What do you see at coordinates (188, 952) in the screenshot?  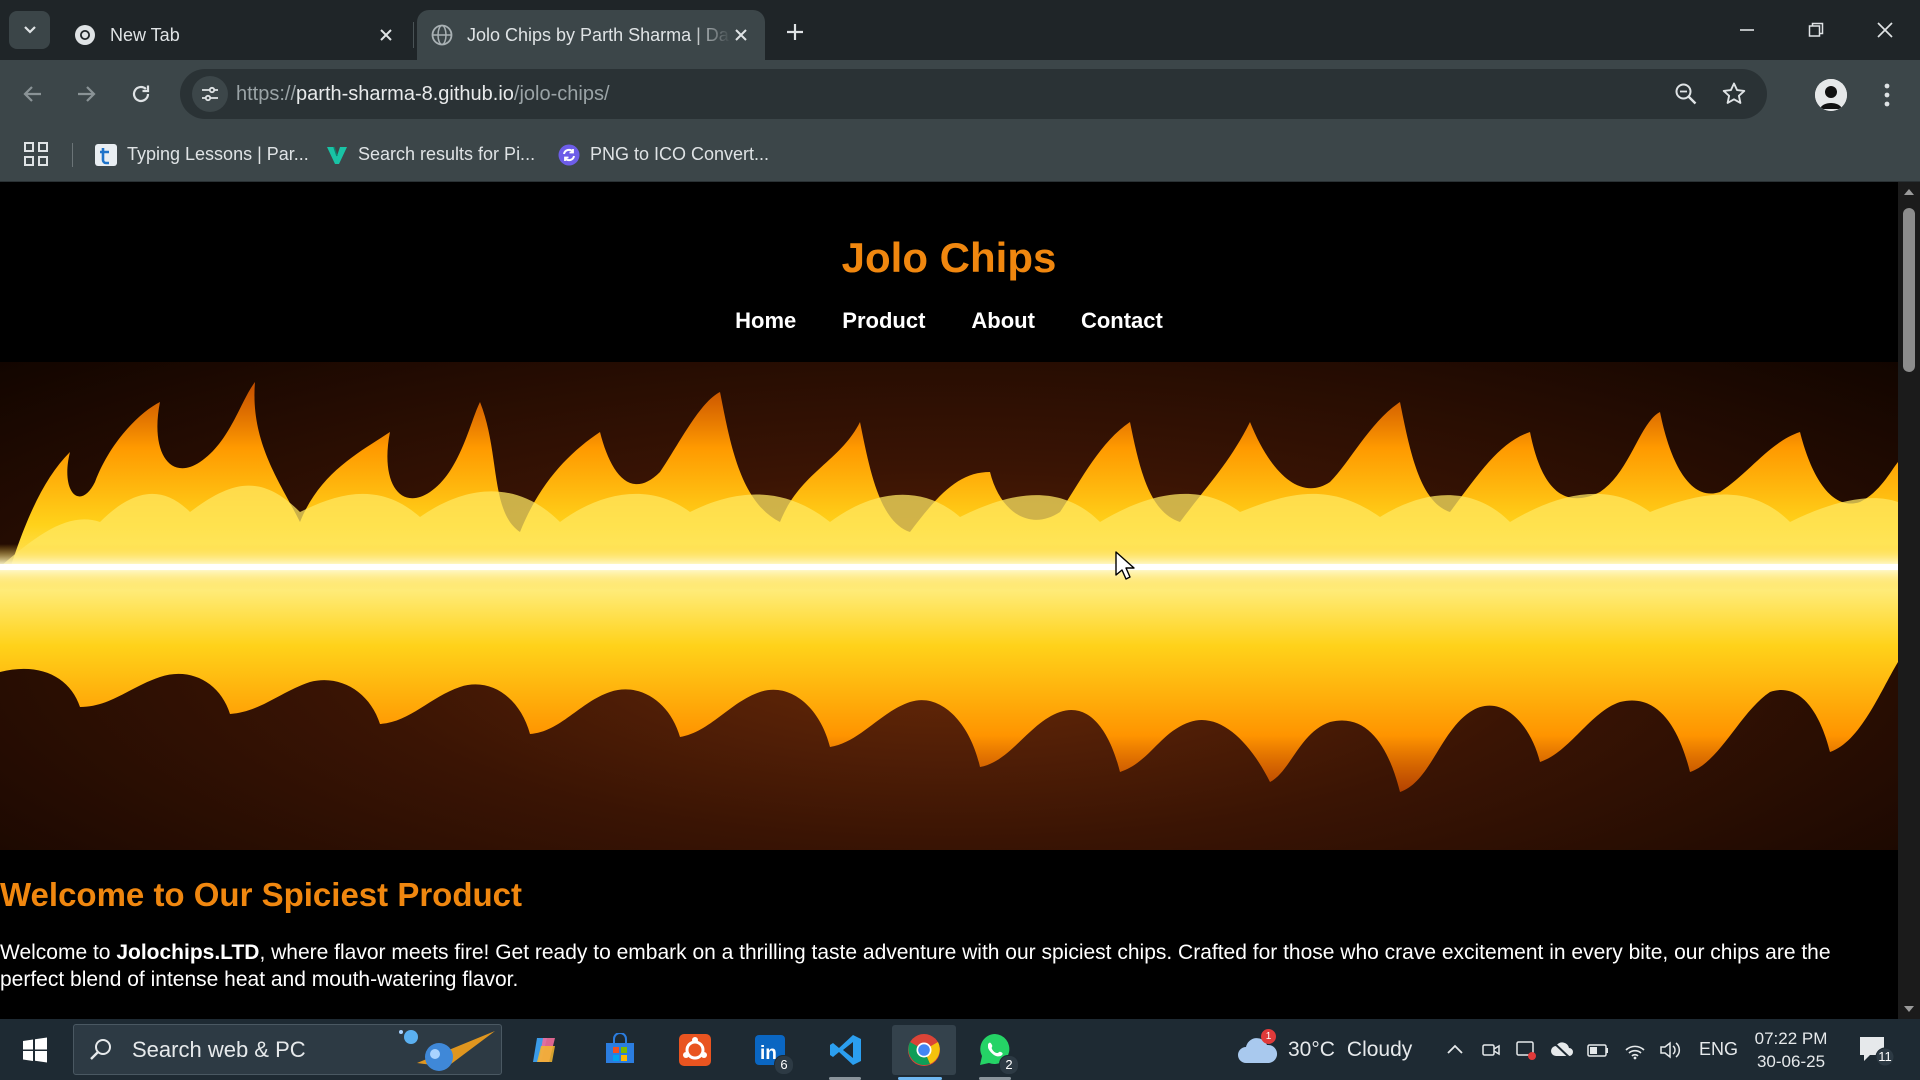 I see `brand-name: Jolochips.LTD` at bounding box center [188, 952].